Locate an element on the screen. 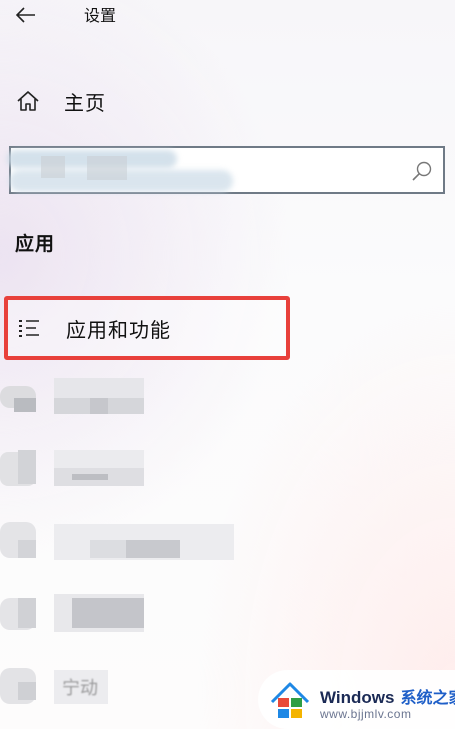 This screenshot has height=729, width=455. watermark-url: www.bjjmlv.com is located at coordinates (366, 714).